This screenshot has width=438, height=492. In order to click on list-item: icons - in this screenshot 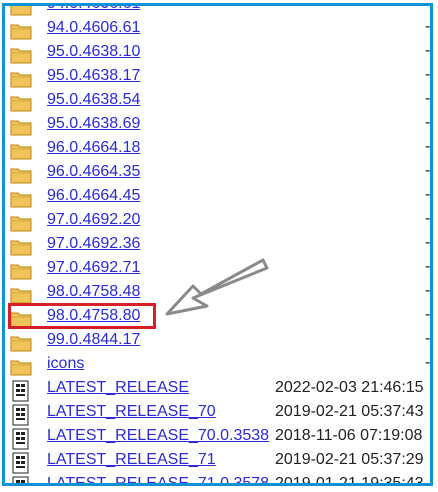, I will do `click(218, 366)`.